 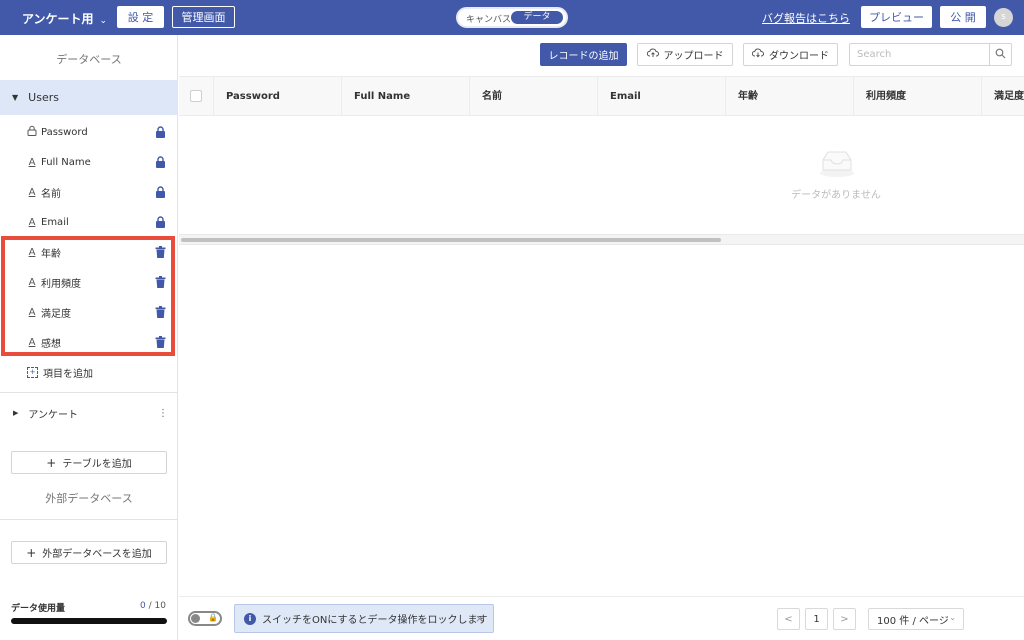 I want to click on add-table-button: + テーブルを追加, so click(x=89, y=462).